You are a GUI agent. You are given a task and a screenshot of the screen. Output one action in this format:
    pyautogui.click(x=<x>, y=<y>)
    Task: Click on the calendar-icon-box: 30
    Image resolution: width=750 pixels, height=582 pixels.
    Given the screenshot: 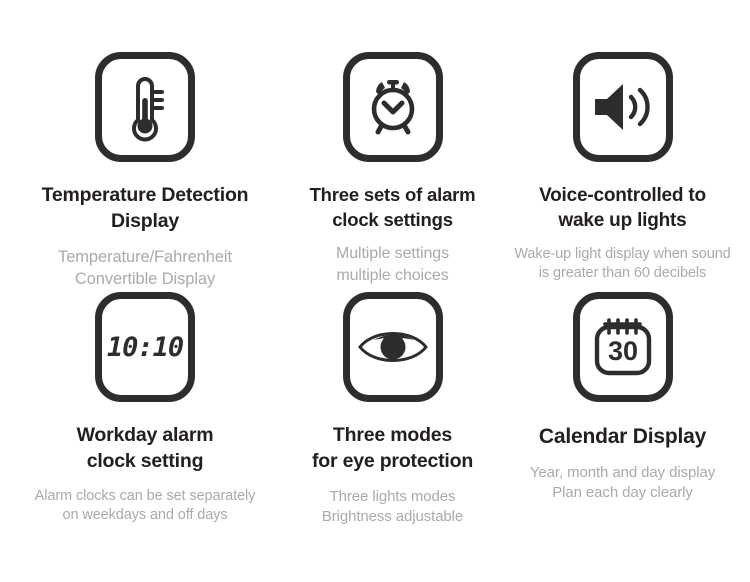 What is the action you would take?
    pyautogui.click(x=622, y=347)
    